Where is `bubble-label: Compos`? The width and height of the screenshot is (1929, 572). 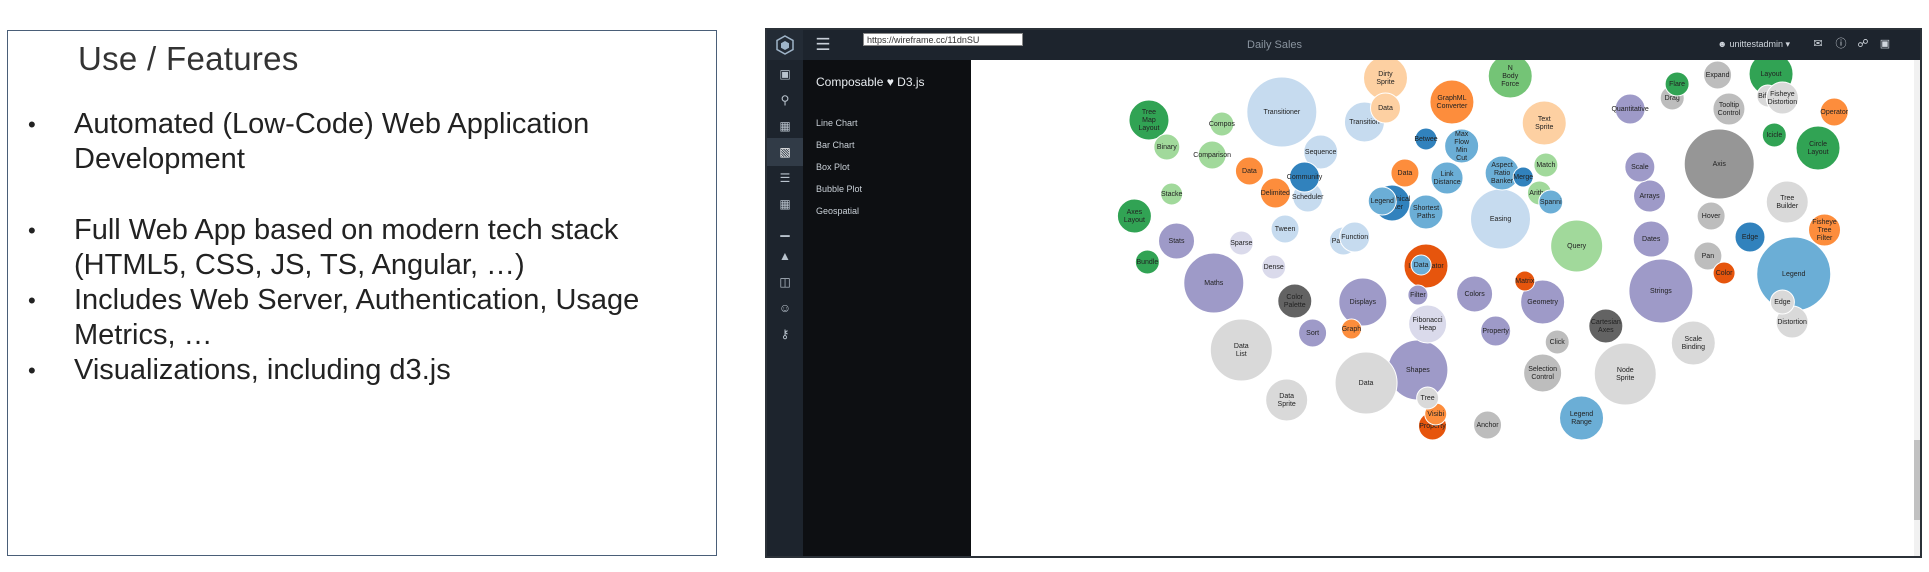 bubble-label: Compos is located at coordinates (1222, 124).